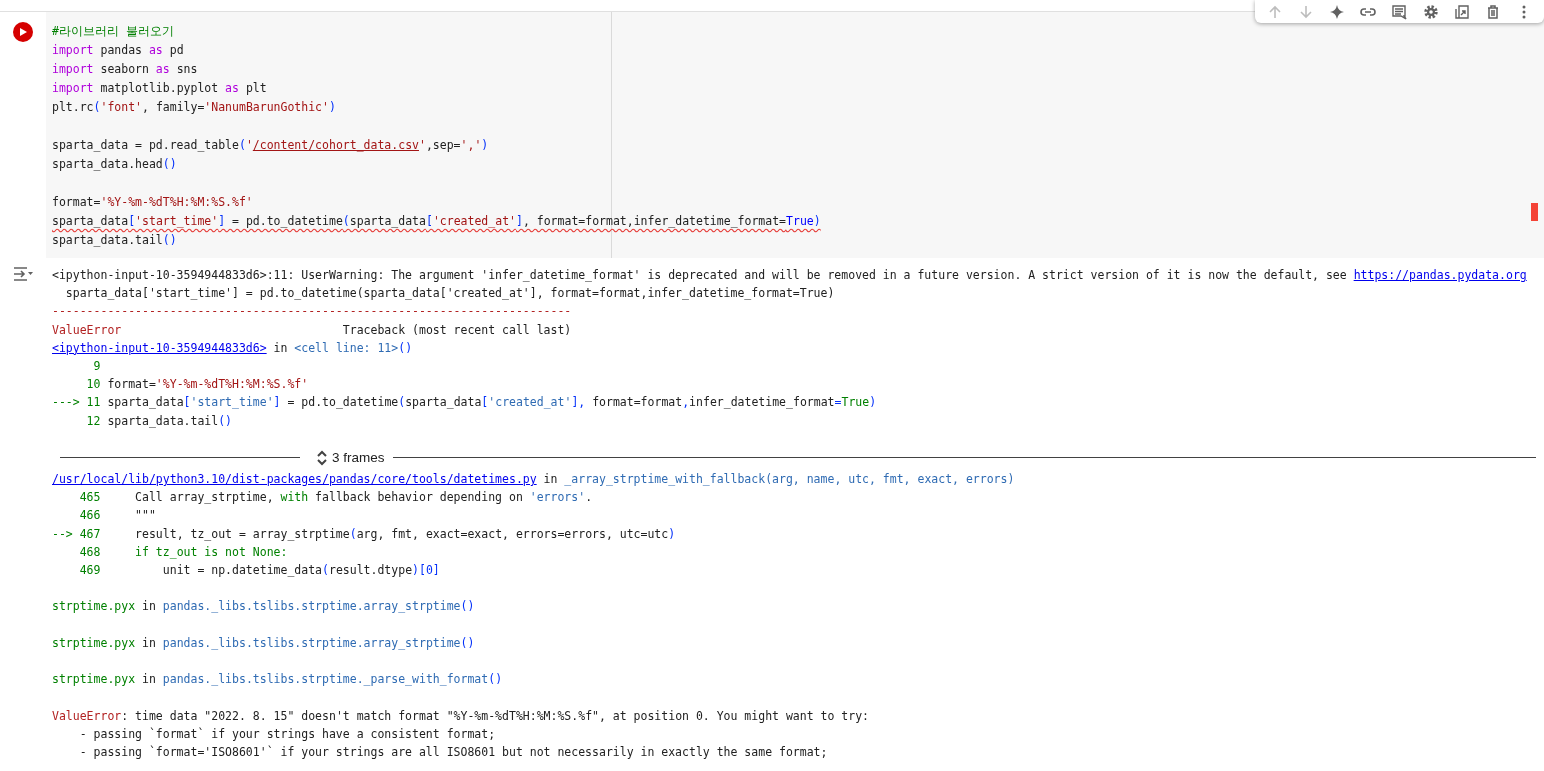 This screenshot has height=771, width=1544. I want to click on file-link: /usr/local/lib/python3.10/dist-packages/pandas/core/tools/datetimes.py, so click(294, 479).